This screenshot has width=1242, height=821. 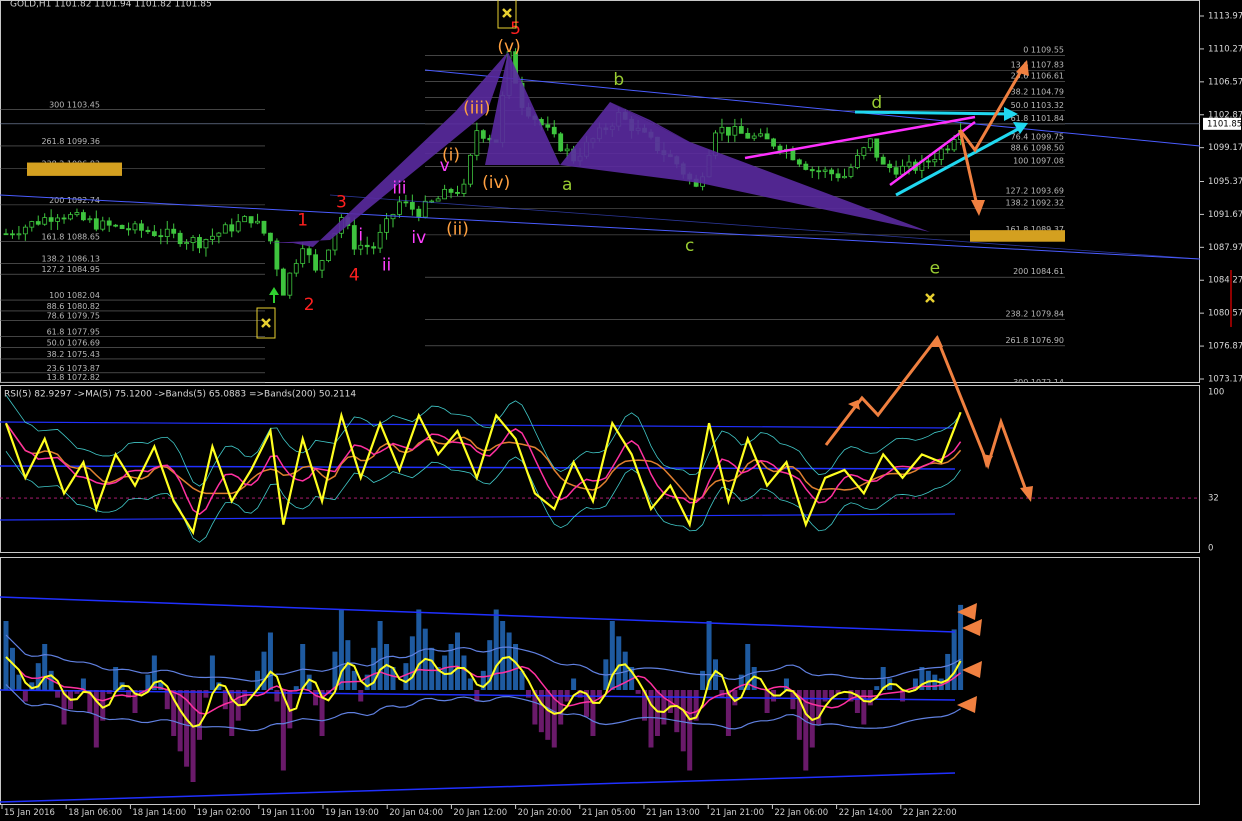 What do you see at coordinates (341, 203) in the screenshot?
I see `wave-label: 3` at bounding box center [341, 203].